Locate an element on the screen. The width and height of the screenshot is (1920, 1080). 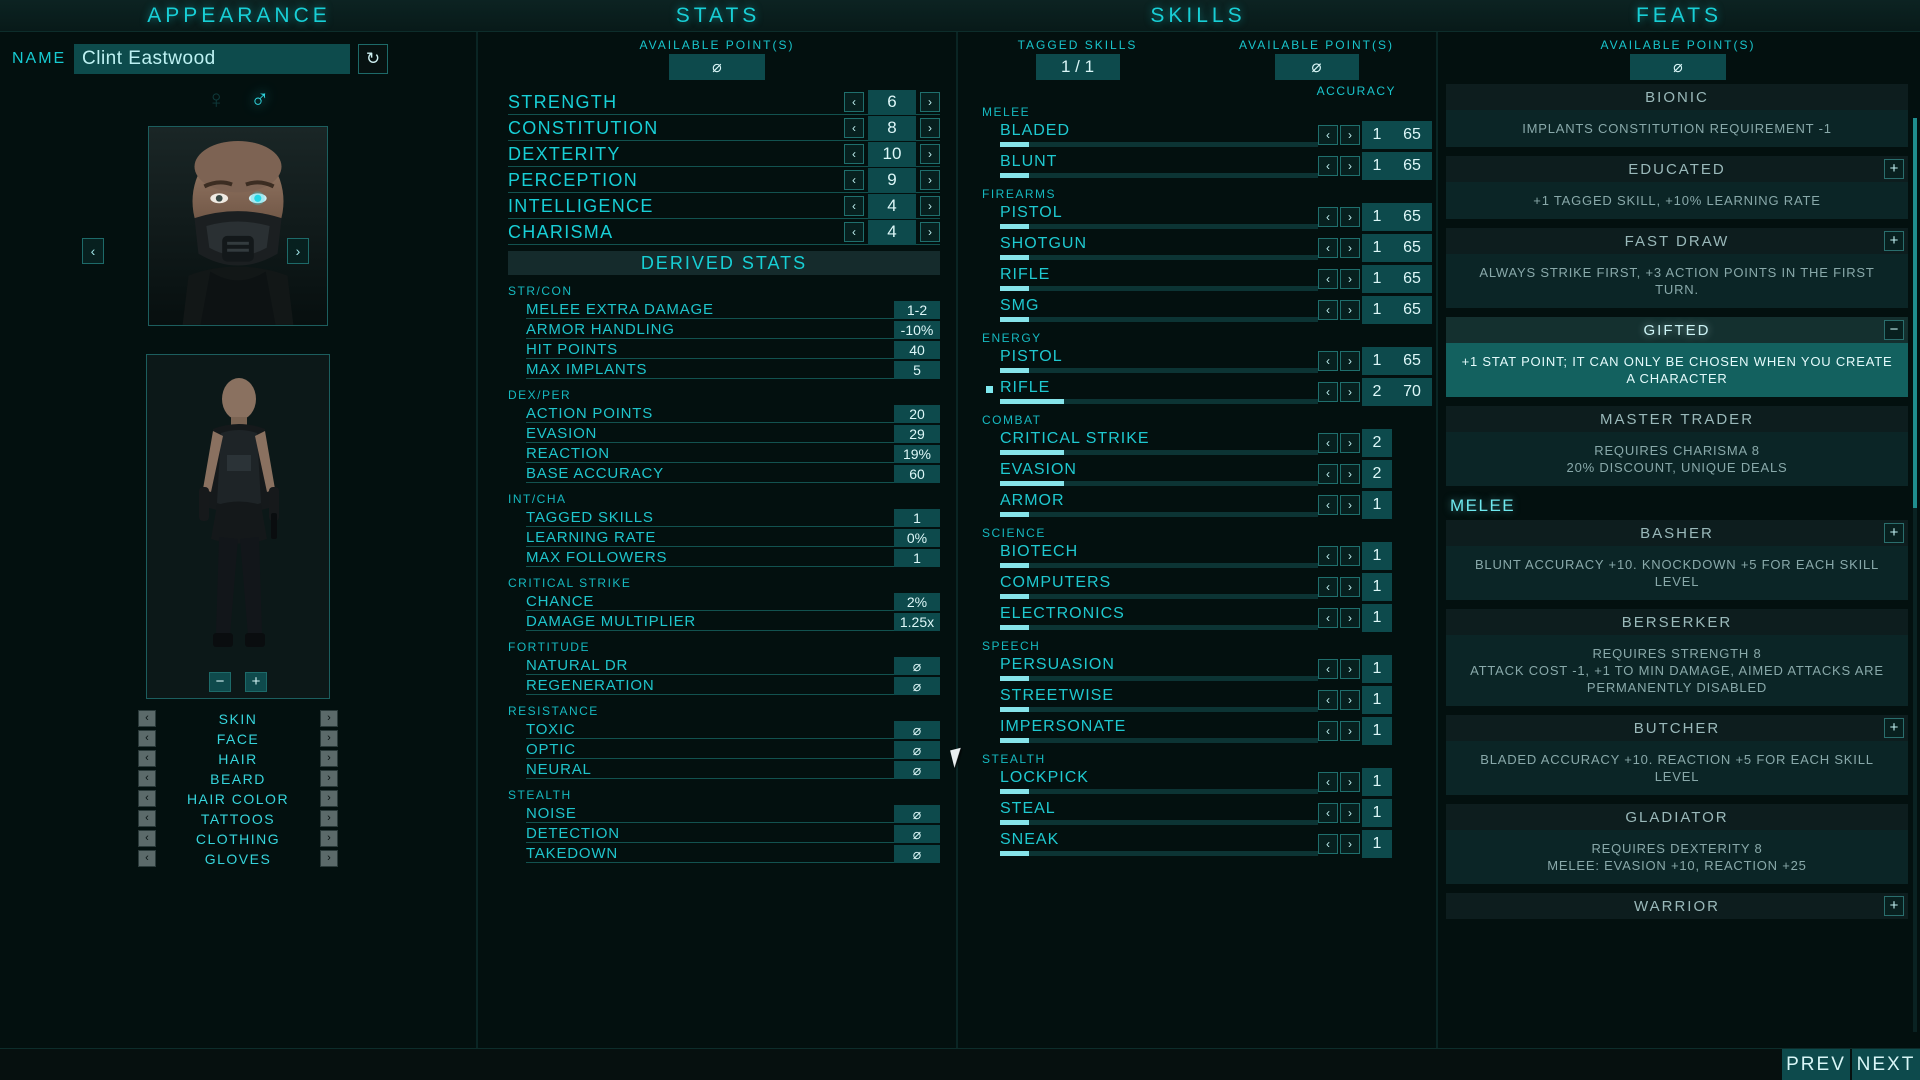
portrait-next-button: › is located at coordinates (298, 251).